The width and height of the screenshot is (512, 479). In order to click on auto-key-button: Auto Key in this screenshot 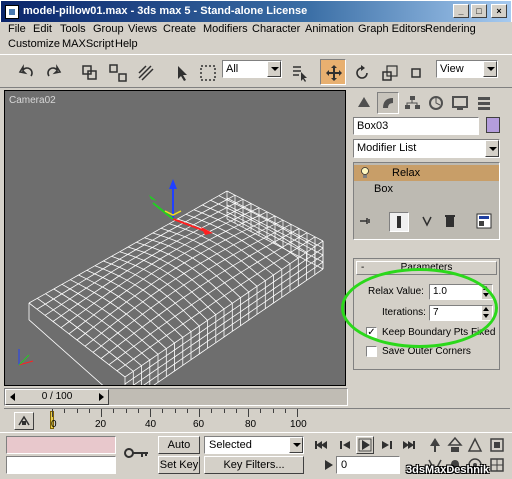, I will do `click(179, 451)`.